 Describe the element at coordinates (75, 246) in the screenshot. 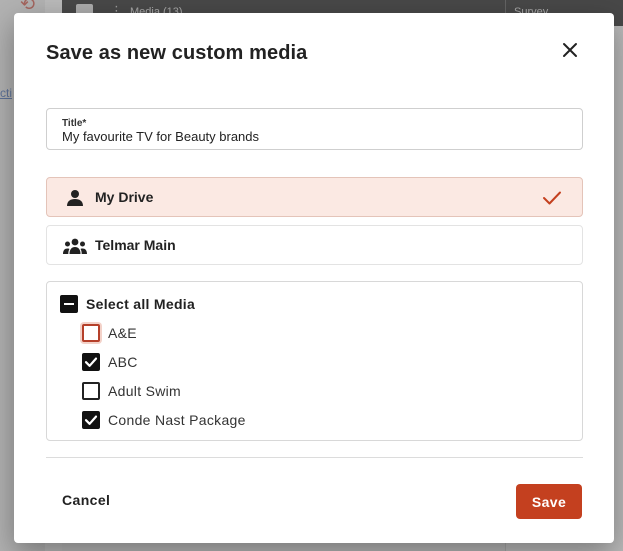

I see `group-icon` at that location.